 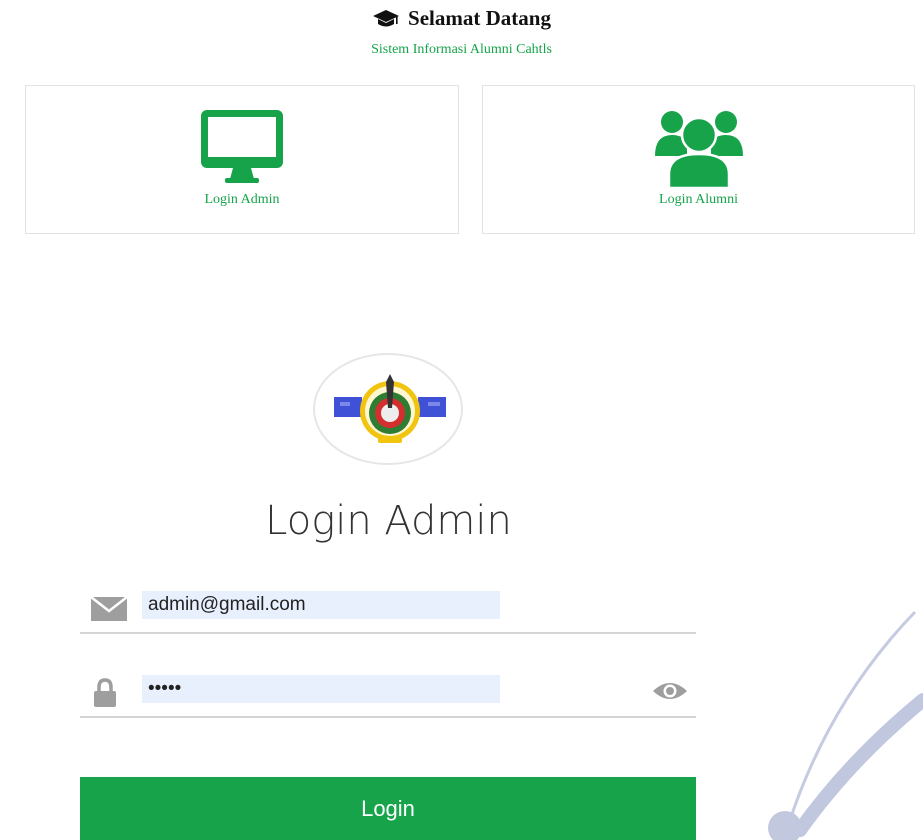 What do you see at coordinates (109, 610) in the screenshot?
I see `envelope-icon` at bounding box center [109, 610].